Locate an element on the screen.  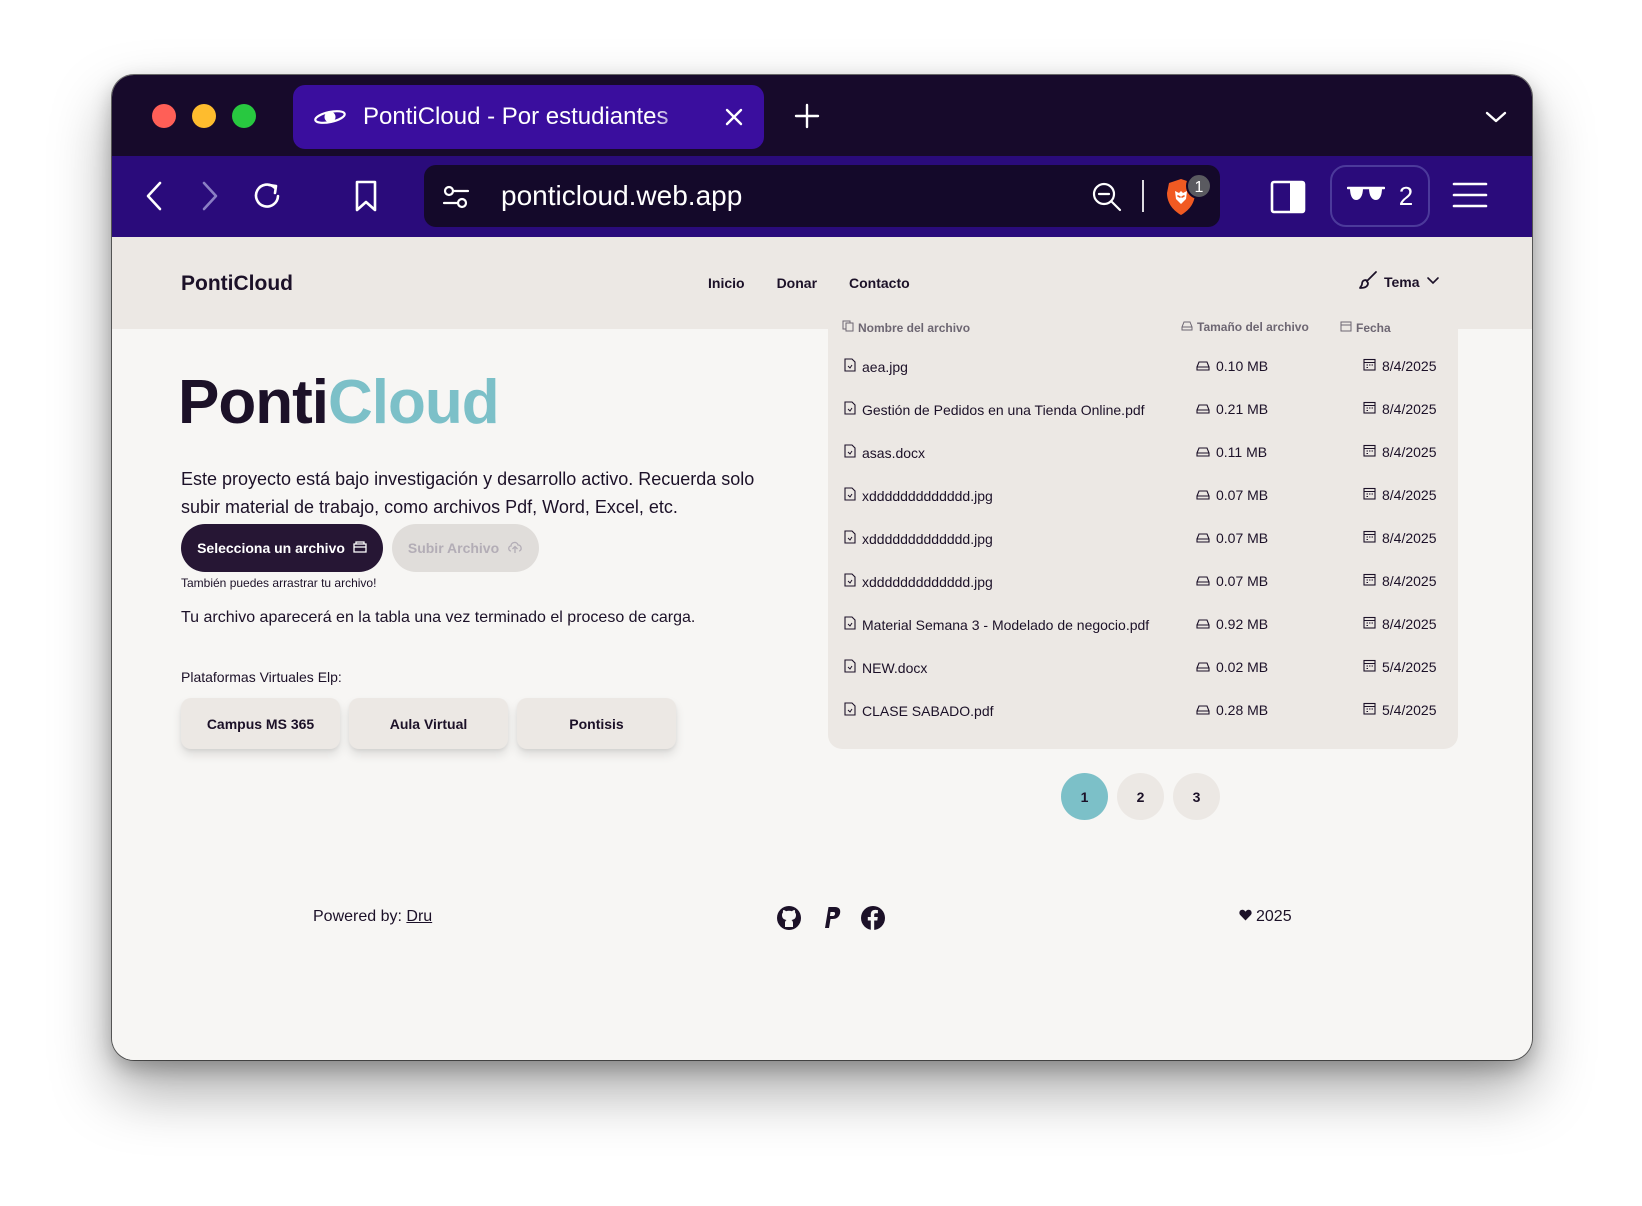
minimize-window-button is located at coordinates (204, 116).